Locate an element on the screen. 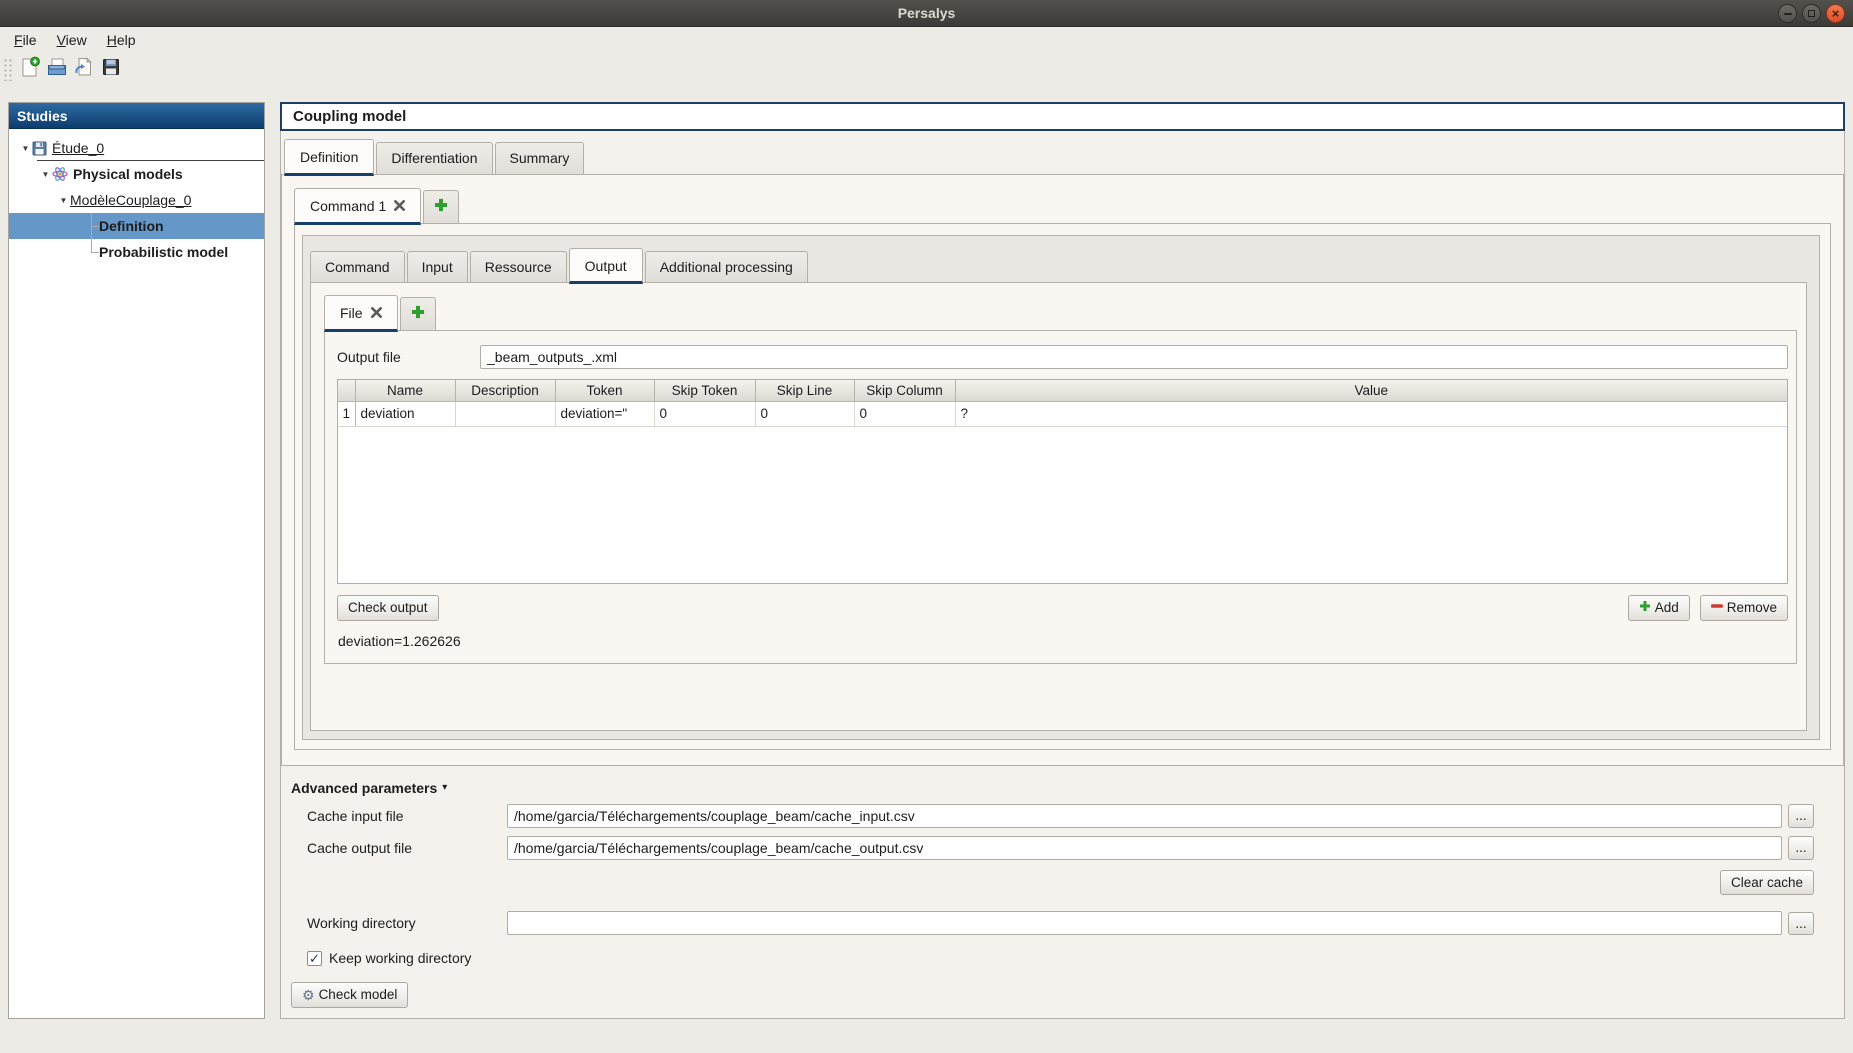  tree-item-label: Probabilistic model is located at coordinates (164, 252).